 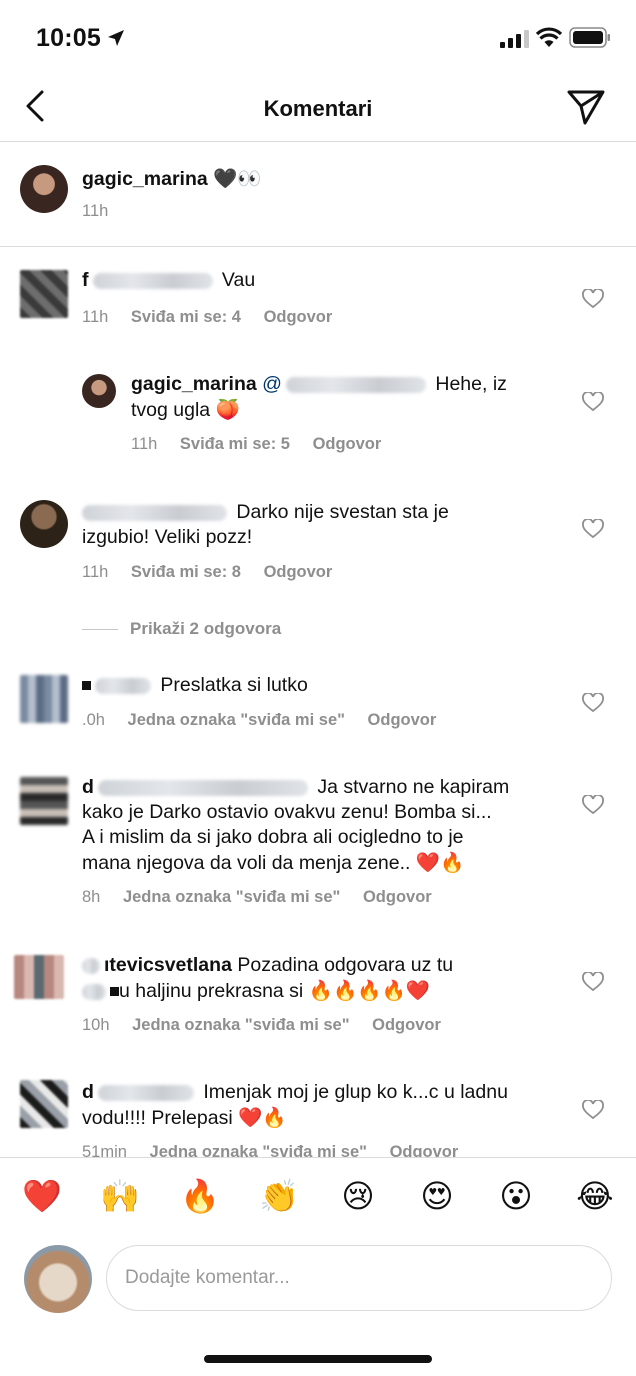 What do you see at coordinates (413, 787) in the screenshot?
I see `comment-text-line-1: Ja stvarno ne kapiram` at bounding box center [413, 787].